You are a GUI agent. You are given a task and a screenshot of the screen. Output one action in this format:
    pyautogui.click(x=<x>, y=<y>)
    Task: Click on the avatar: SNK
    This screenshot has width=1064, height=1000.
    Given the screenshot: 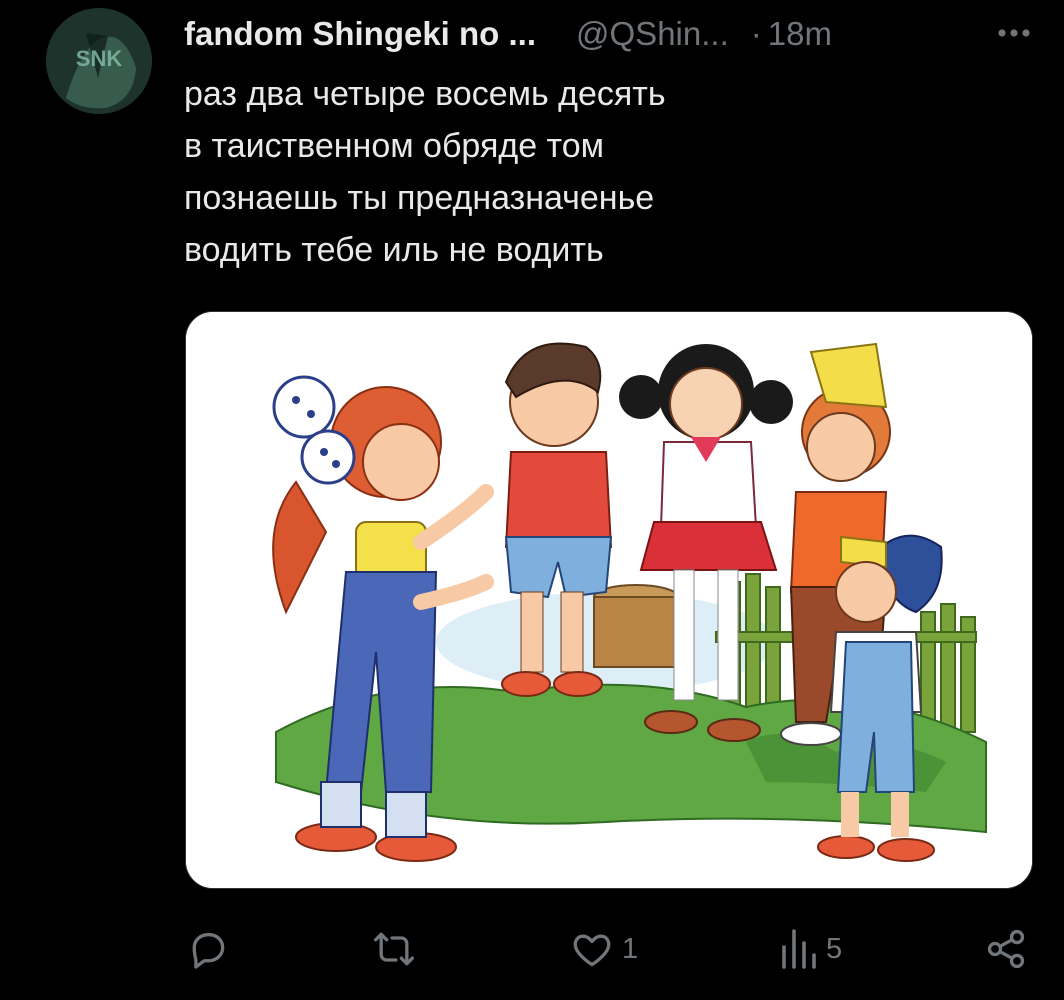 What is the action you would take?
    pyautogui.click(x=99, y=61)
    